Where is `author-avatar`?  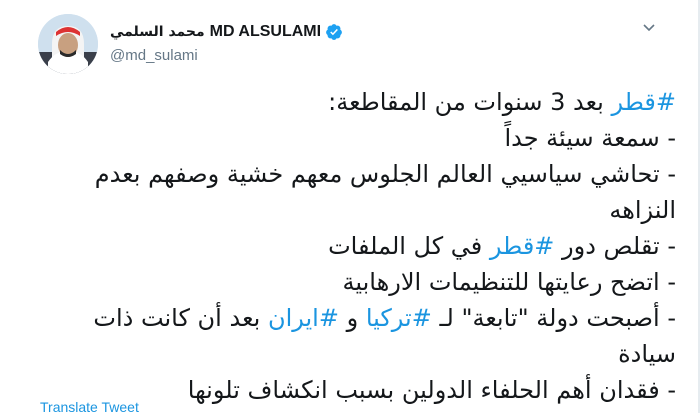
author-avatar is located at coordinates (68, 44).